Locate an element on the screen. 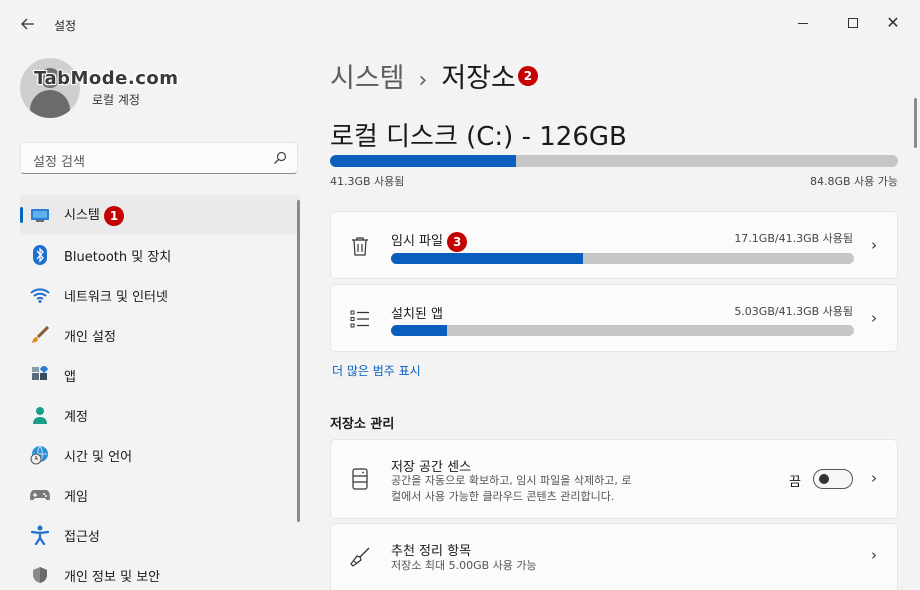 The image size is (920, 590). gamepad-icon is located at coordinates (40, 495).